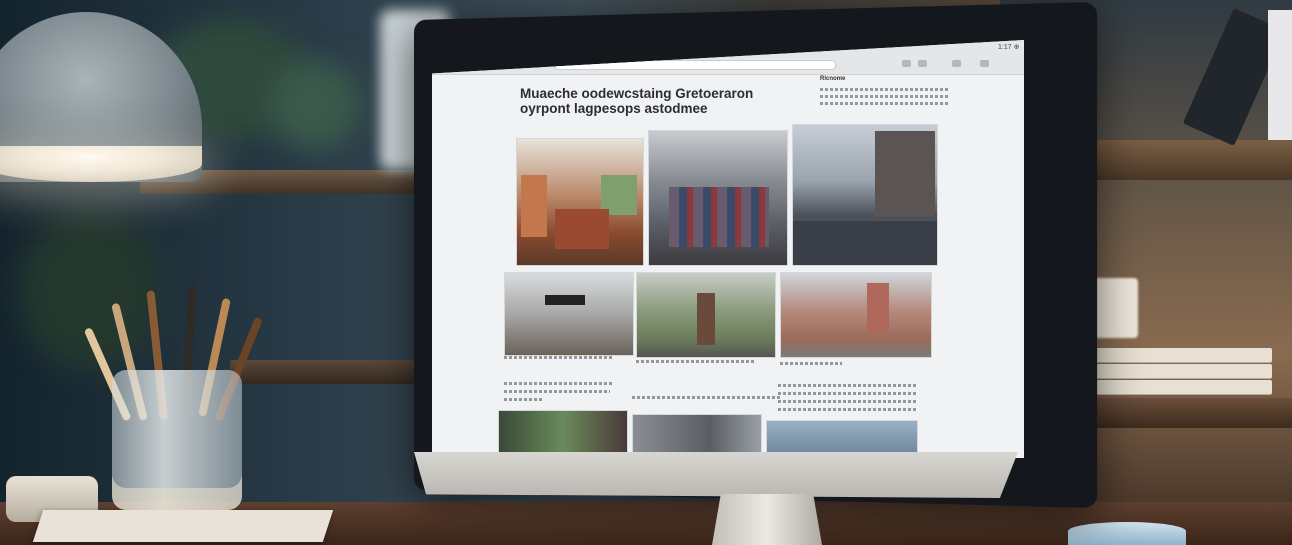  What do you see at coordinates (719, 217) in the screenshot?
I see `crowd-people` at bounding box center [719, 217].